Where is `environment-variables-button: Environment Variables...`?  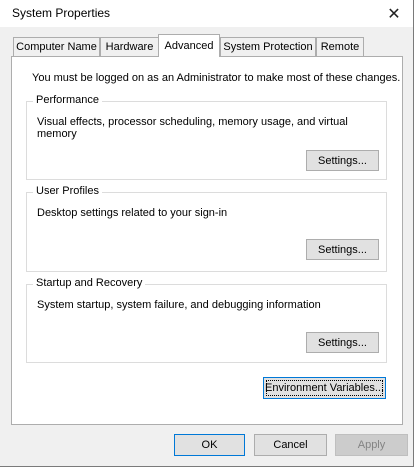 environment-variables-button: Environment Variables... is located at coordinates (324, 388).